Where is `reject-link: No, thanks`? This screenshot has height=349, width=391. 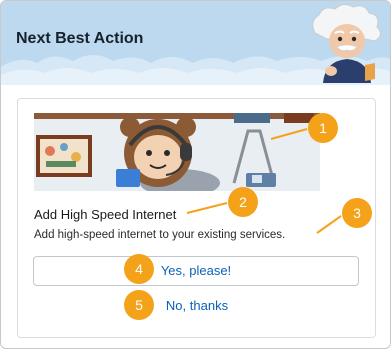
reject-link: No, thanks is located at coordinates (197, 306).